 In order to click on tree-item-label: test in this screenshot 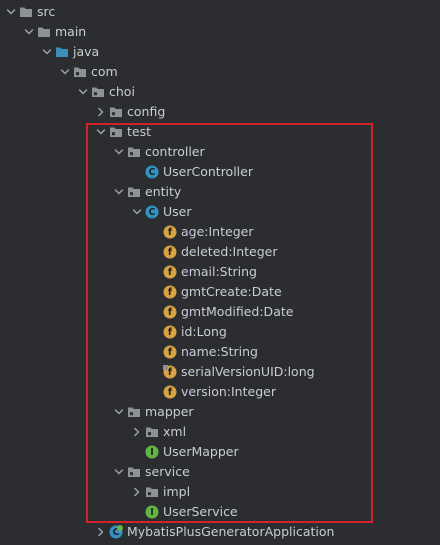, I will do `click(139, 131)`.